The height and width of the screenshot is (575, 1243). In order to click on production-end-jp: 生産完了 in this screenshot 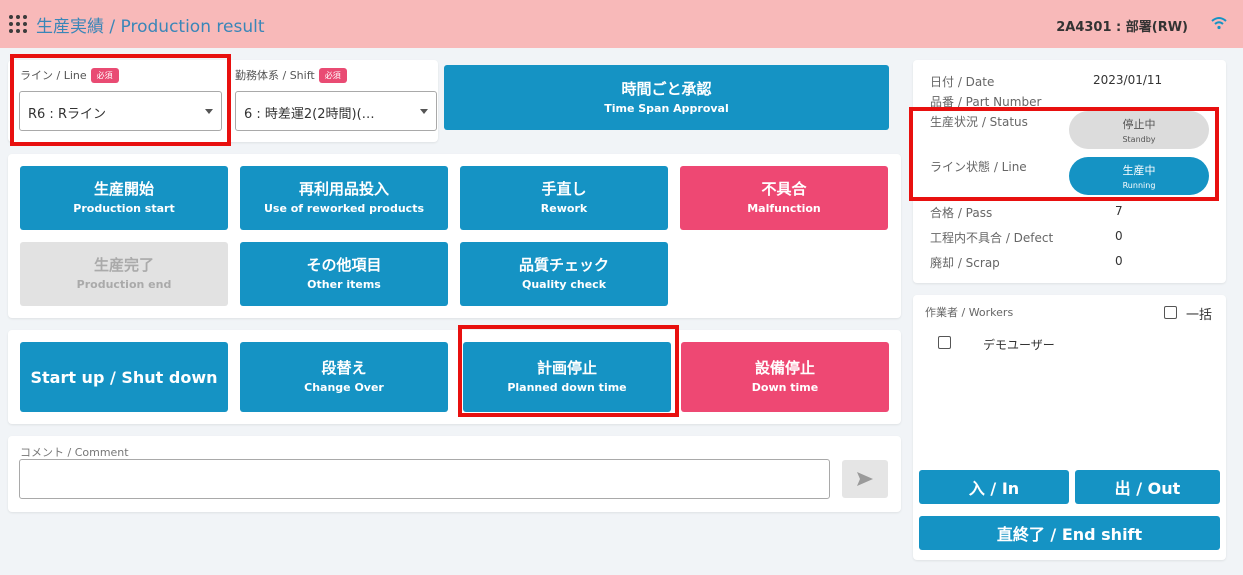, I will do `click(123, 265)`.